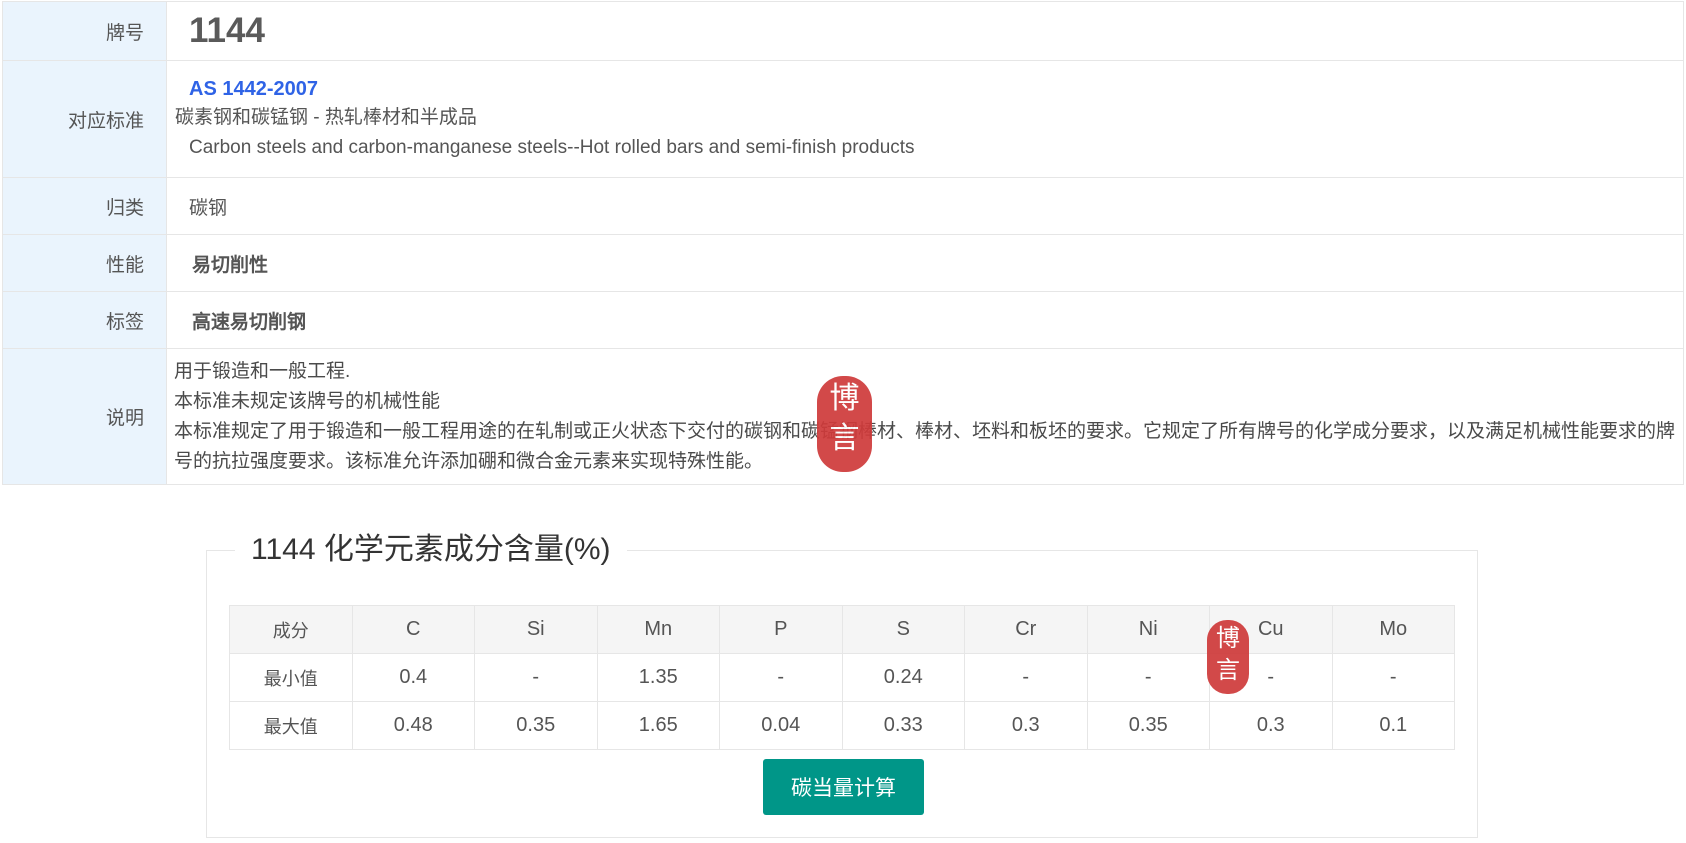 The height and width of the screenshot is (843, 1686). Describe the element at coordinates (1393, 725) in the screenshot. I see `table-cell: 0.1` at that location.